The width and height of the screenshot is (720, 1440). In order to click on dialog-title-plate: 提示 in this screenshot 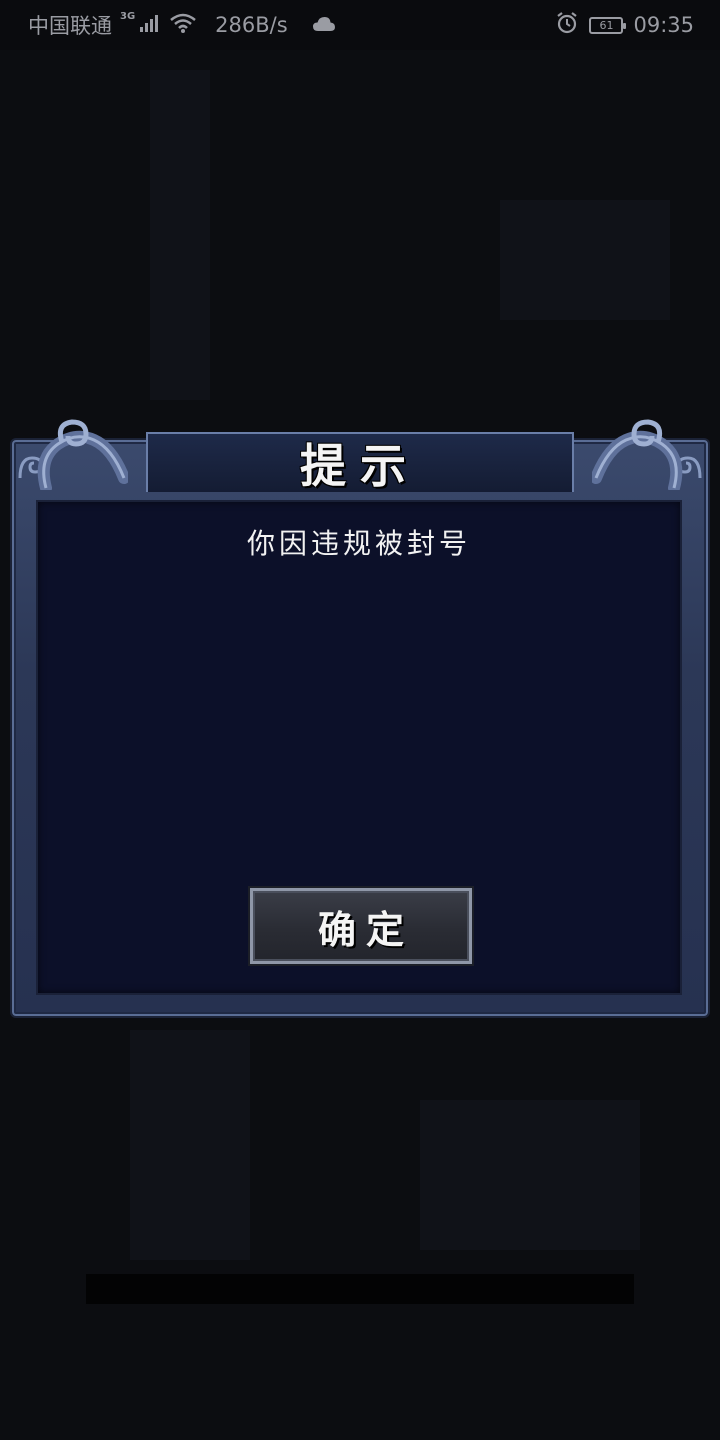, I will do `click(360, 462)`.